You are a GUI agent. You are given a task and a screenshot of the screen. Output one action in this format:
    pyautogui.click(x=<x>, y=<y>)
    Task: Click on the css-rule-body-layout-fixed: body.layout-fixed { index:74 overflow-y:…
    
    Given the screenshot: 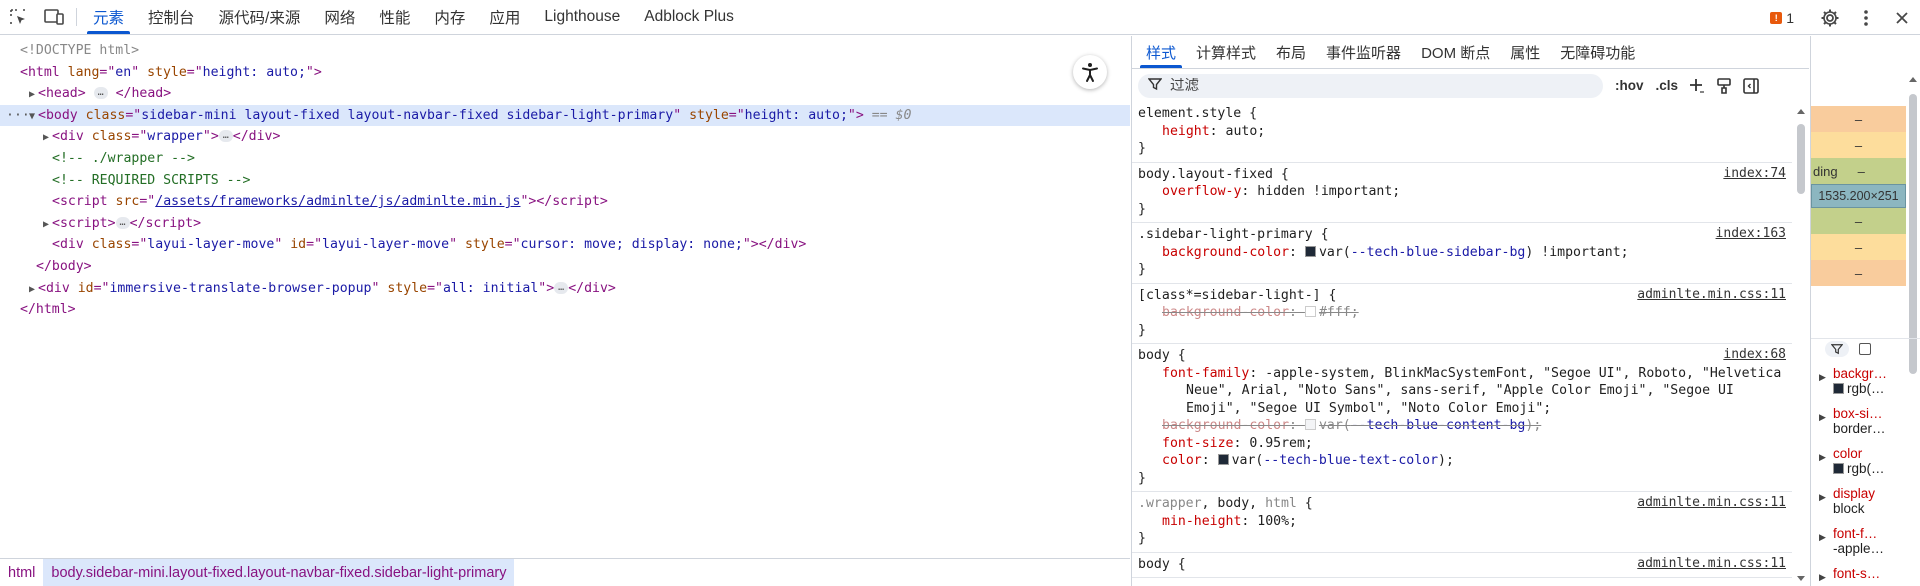 What is the action you would take?
    pyautogui.click(x=1462, y=193)
    